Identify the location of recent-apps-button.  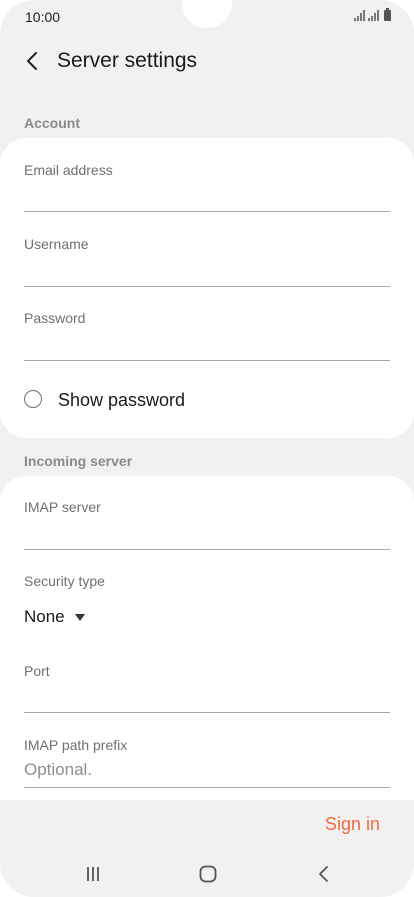
(93, 874).